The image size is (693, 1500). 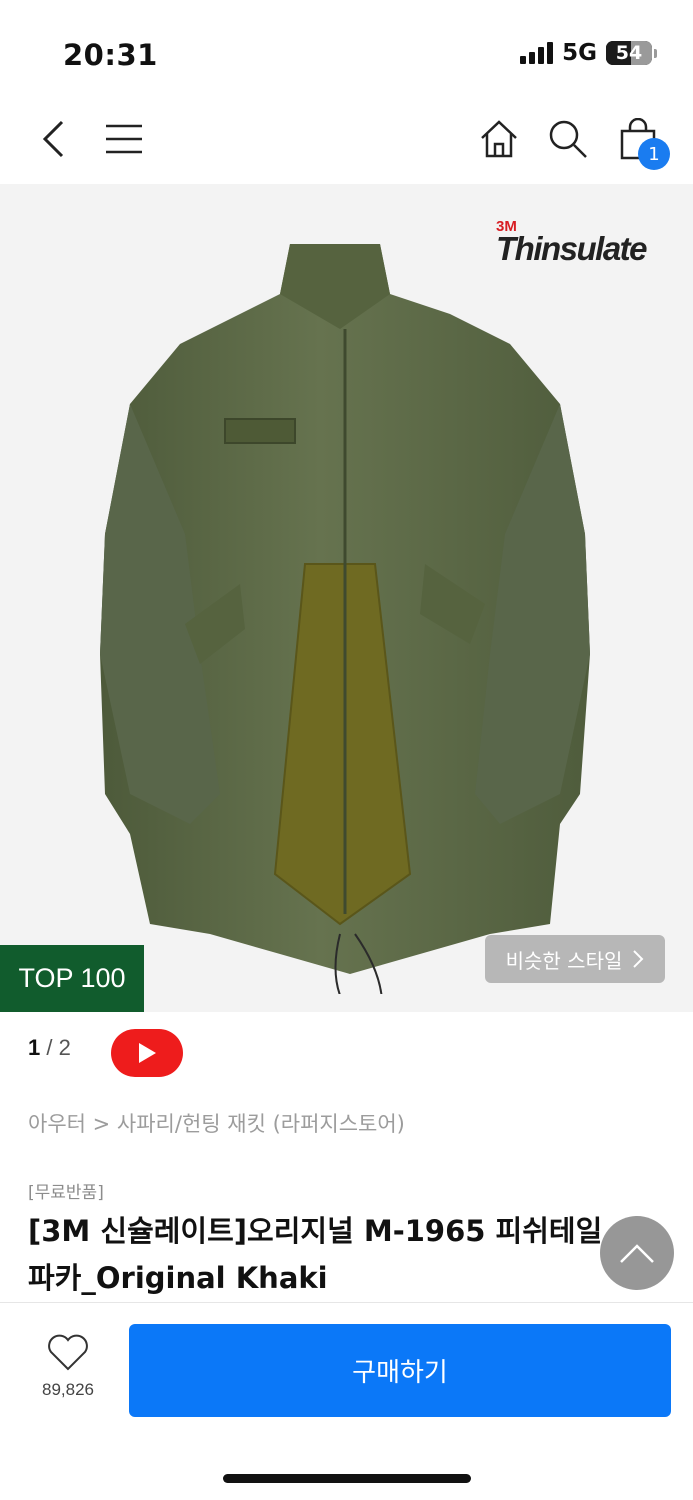 I want to click on battery-icon: 54, so click(x=629, y=53).